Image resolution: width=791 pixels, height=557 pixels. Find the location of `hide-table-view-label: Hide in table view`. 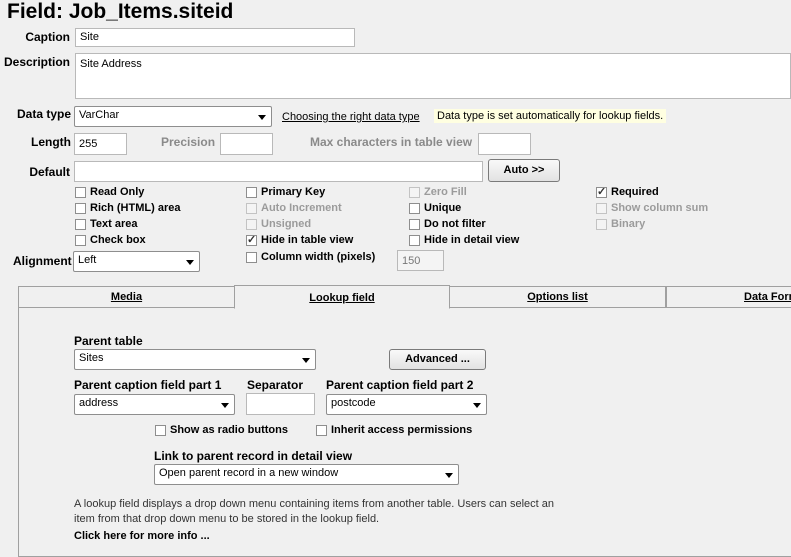

hide-table-view-label: Hide in table view is located at coordinates (307, 240).